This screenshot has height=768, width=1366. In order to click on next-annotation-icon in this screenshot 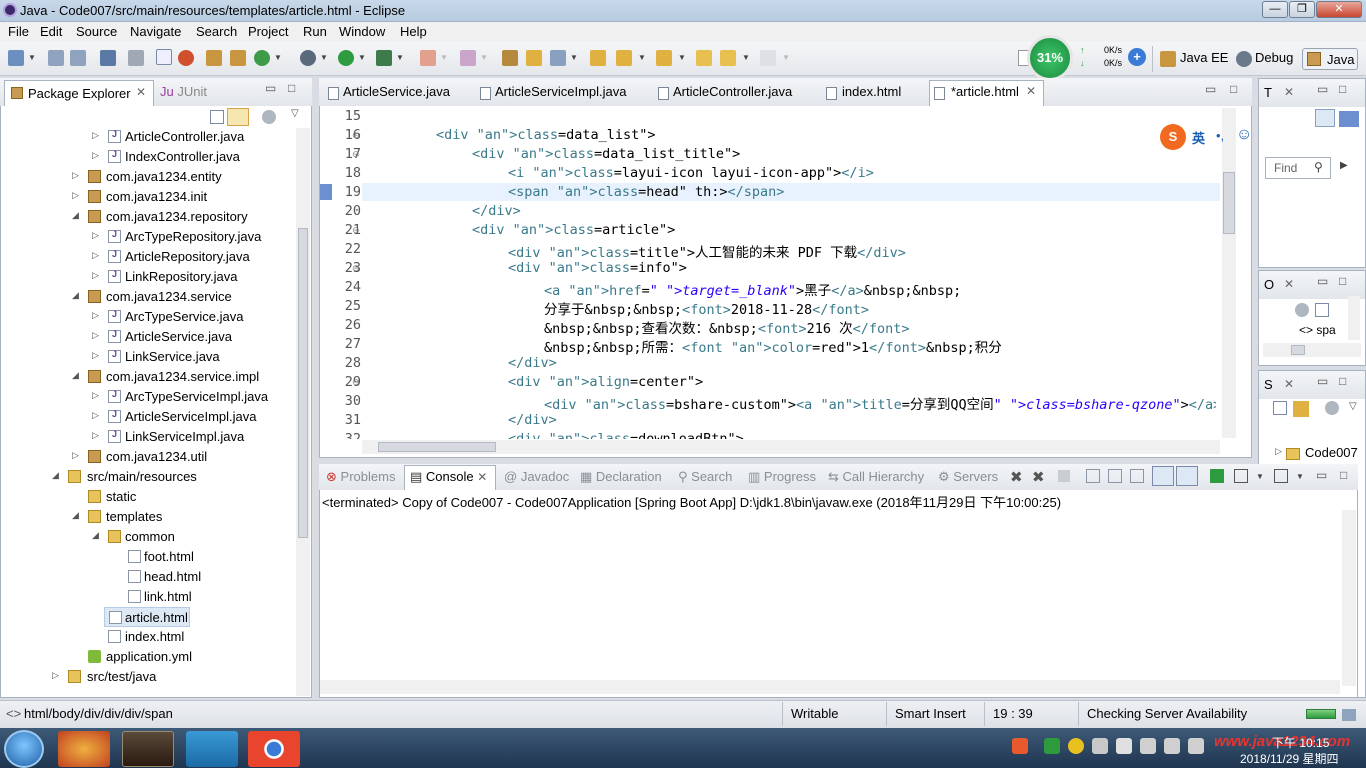, I will do `click(624, 58)`.